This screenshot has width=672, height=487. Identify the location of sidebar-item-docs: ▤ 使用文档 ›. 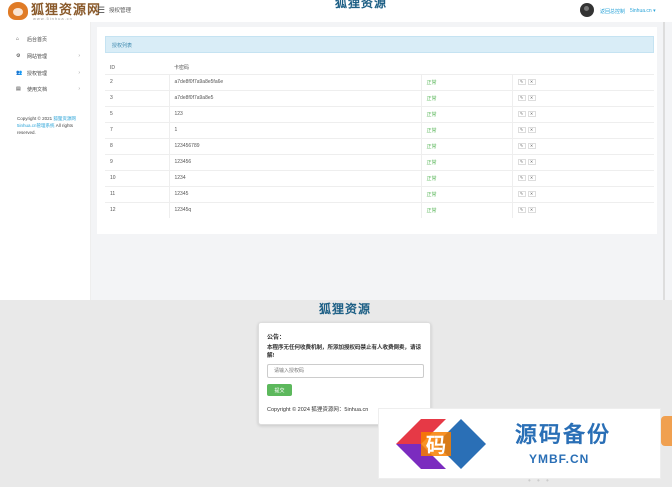
(51, 89).